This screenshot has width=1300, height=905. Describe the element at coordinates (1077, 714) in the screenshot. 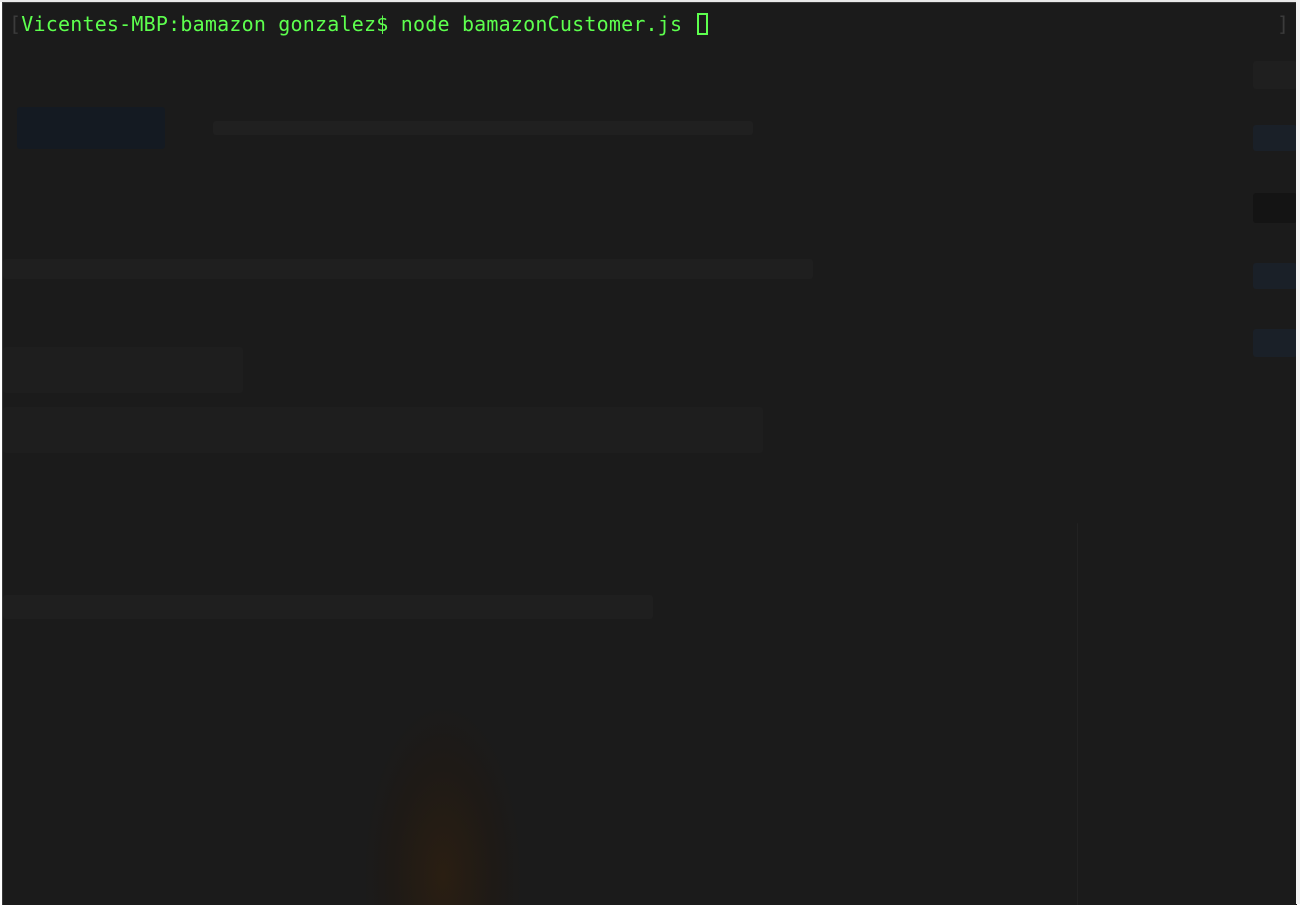

I see `ghost-divider` at that location.